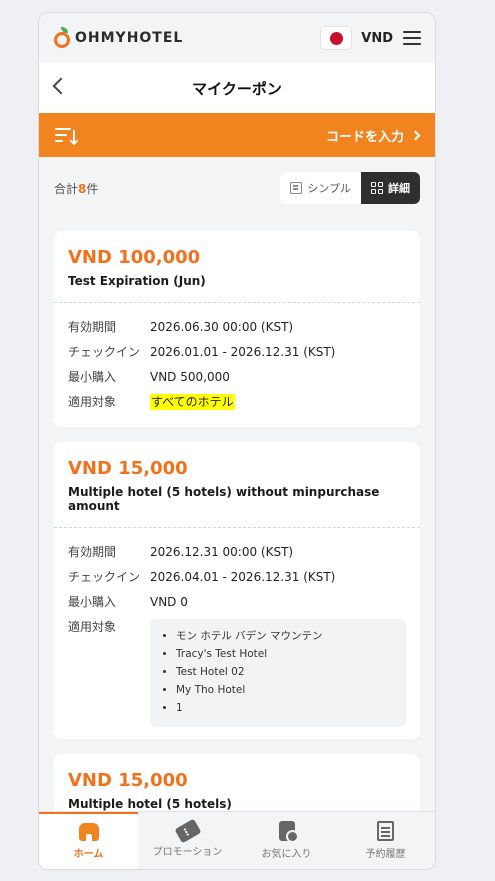 The image size is (495, 881). What do you see at coordinates (222, 552) in the screenshot?
I see `validity-value: 2026.12.31 00:00 (KST)` at bounding box center [222, 552].